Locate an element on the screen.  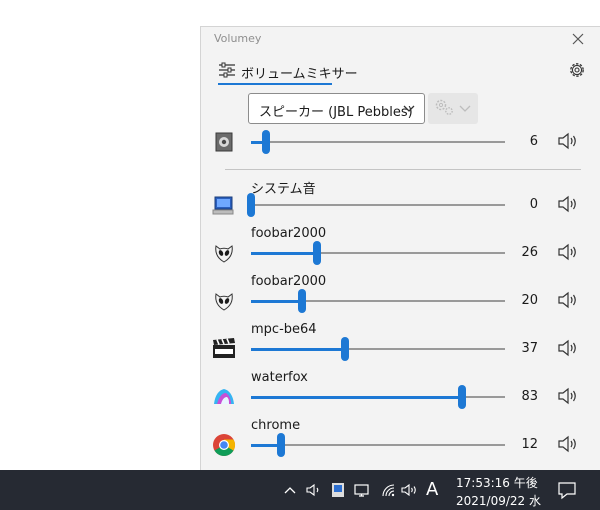
tray-speaker-icon is located at coordinates (314, 490).